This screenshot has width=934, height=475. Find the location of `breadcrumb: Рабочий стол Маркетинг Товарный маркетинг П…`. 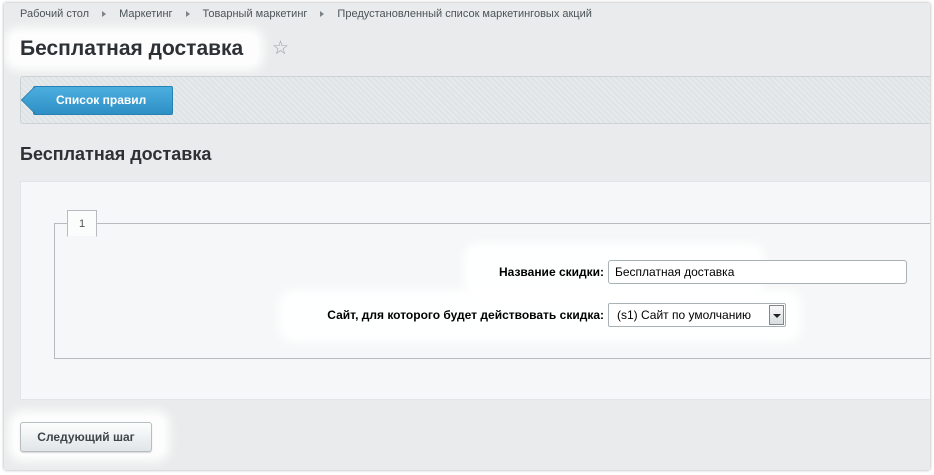

breadcrumb: Рабочий стол Маркетинг Товарный маркетинг П… is located at coordinates (306, 14).